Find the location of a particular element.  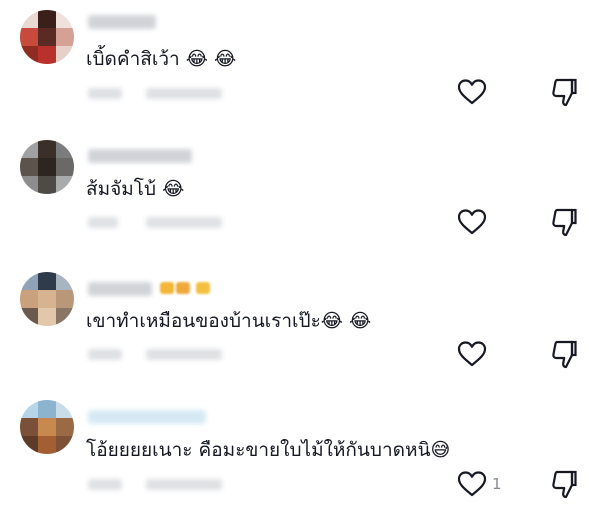

comment-text: ส้มจัมโบ้ 😂 is located at coordinates (135, 189).